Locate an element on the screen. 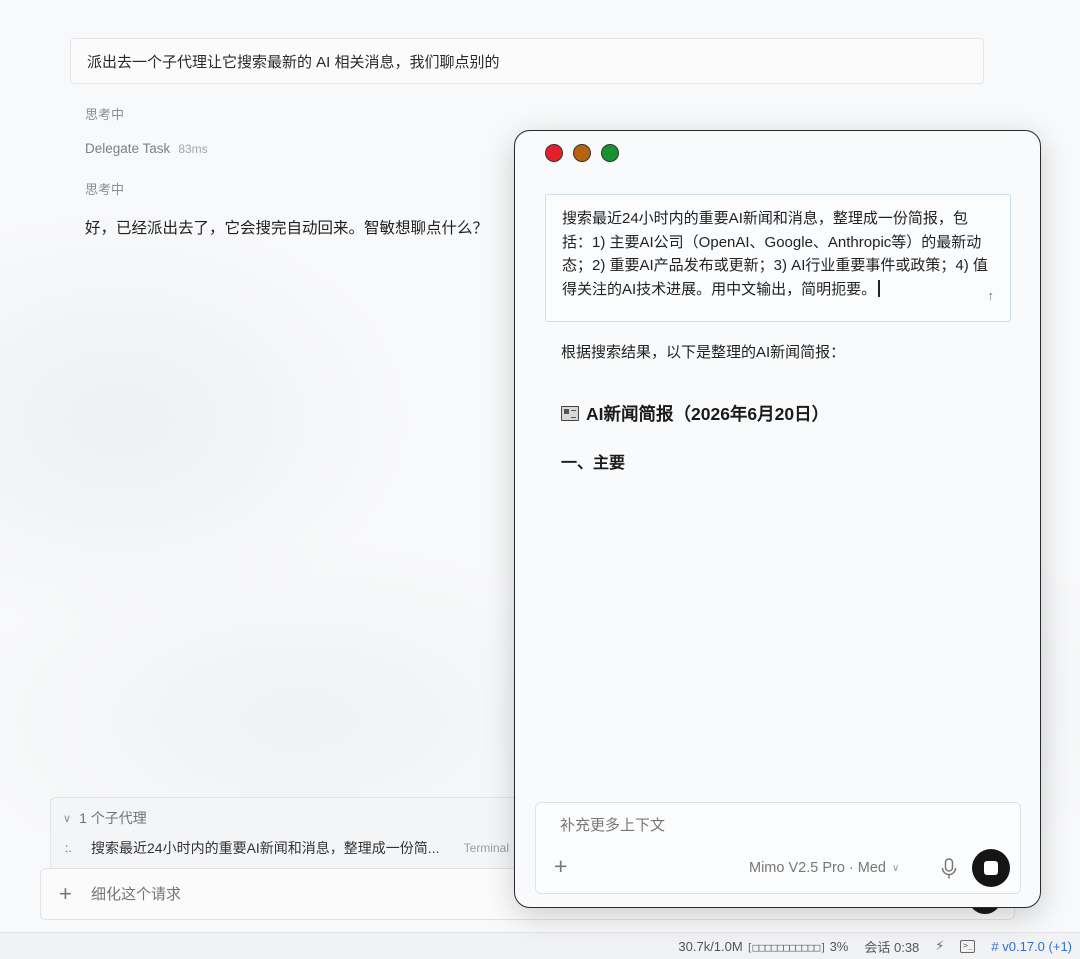 The width and height of the screenshot is (1080, 959). model-selector: Mimo V2.5 Pro · Med ∨ is located at coordinates (824, 868).